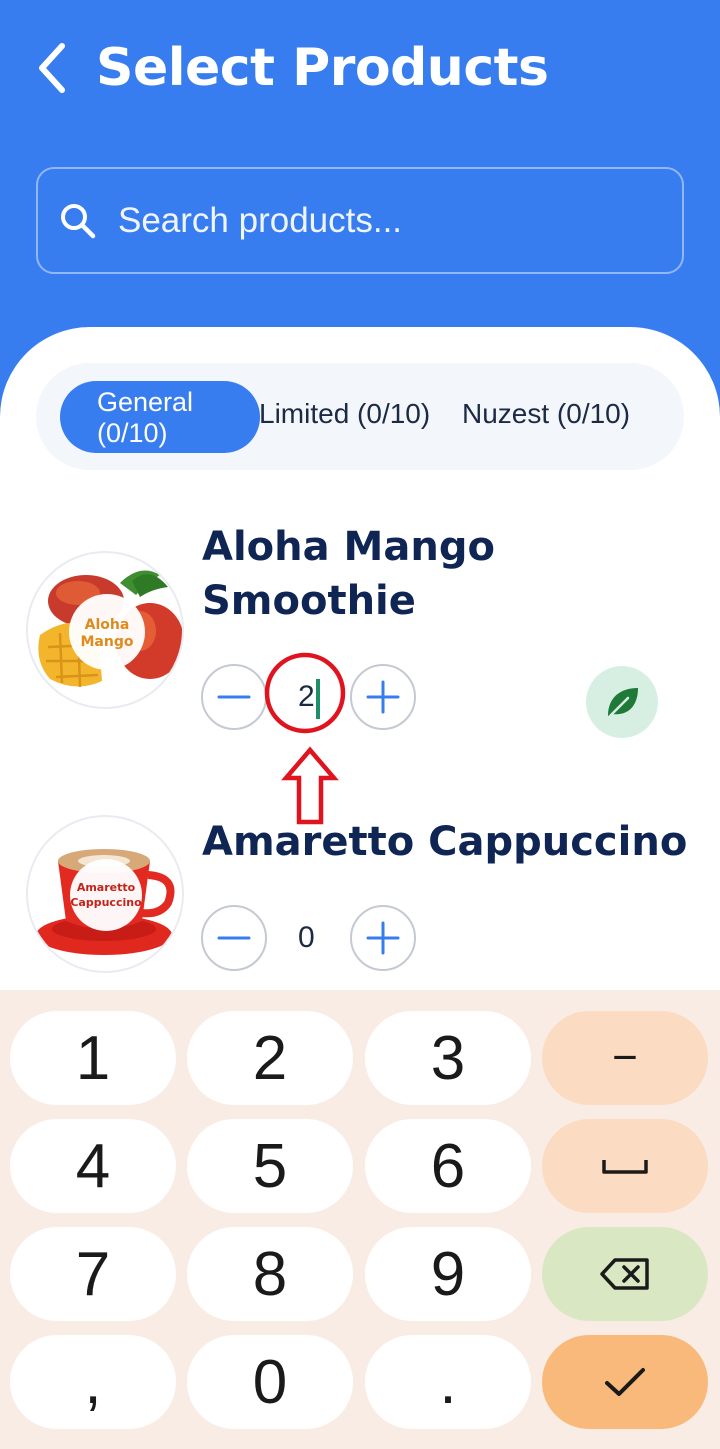  Describe the element at coordinates (322, 68) in the screenshot. I see `page-title: Select Products` at that location.